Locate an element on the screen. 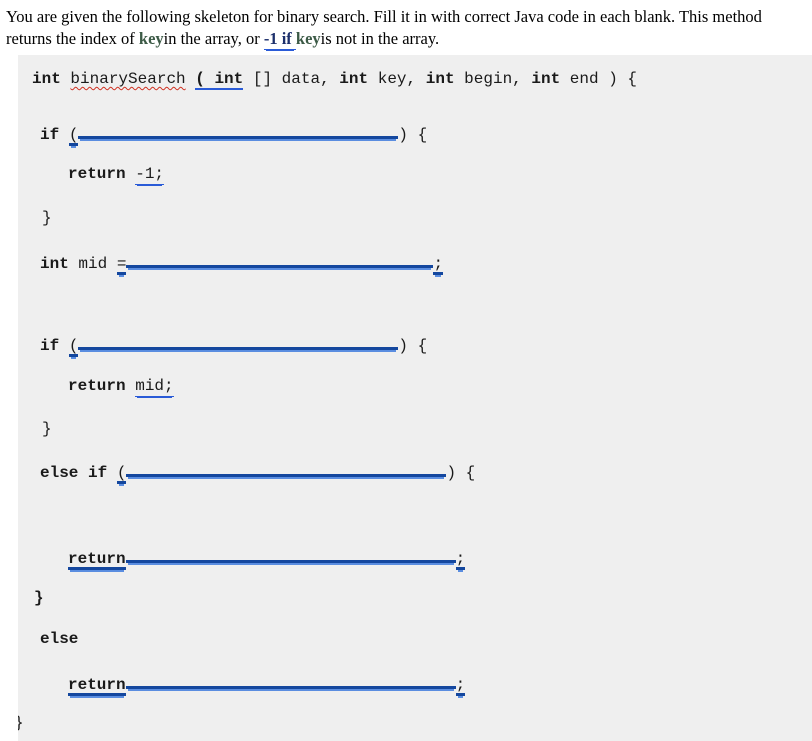 This screenshot has height=741, width=812. signature-param3-name: begin, is located at coordinates (493, 79).